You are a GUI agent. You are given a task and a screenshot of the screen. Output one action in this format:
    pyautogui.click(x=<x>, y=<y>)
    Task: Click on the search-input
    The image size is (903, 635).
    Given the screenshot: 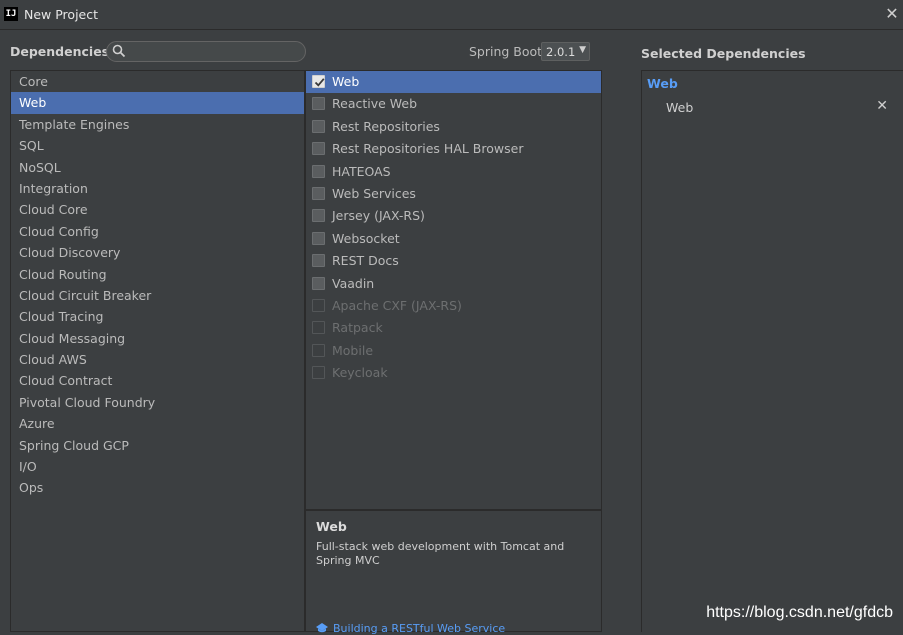 What is the action you would take?
    pyautogui.click(x=214, y=51)
    